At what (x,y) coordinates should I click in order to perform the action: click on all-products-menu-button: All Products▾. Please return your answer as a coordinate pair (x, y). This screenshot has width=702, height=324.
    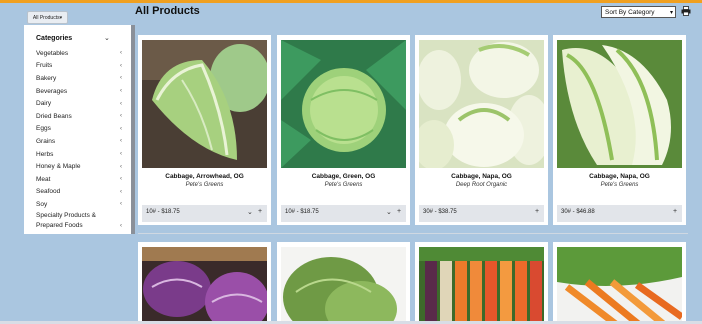
    Looking at the image, I should click on (47, 17).